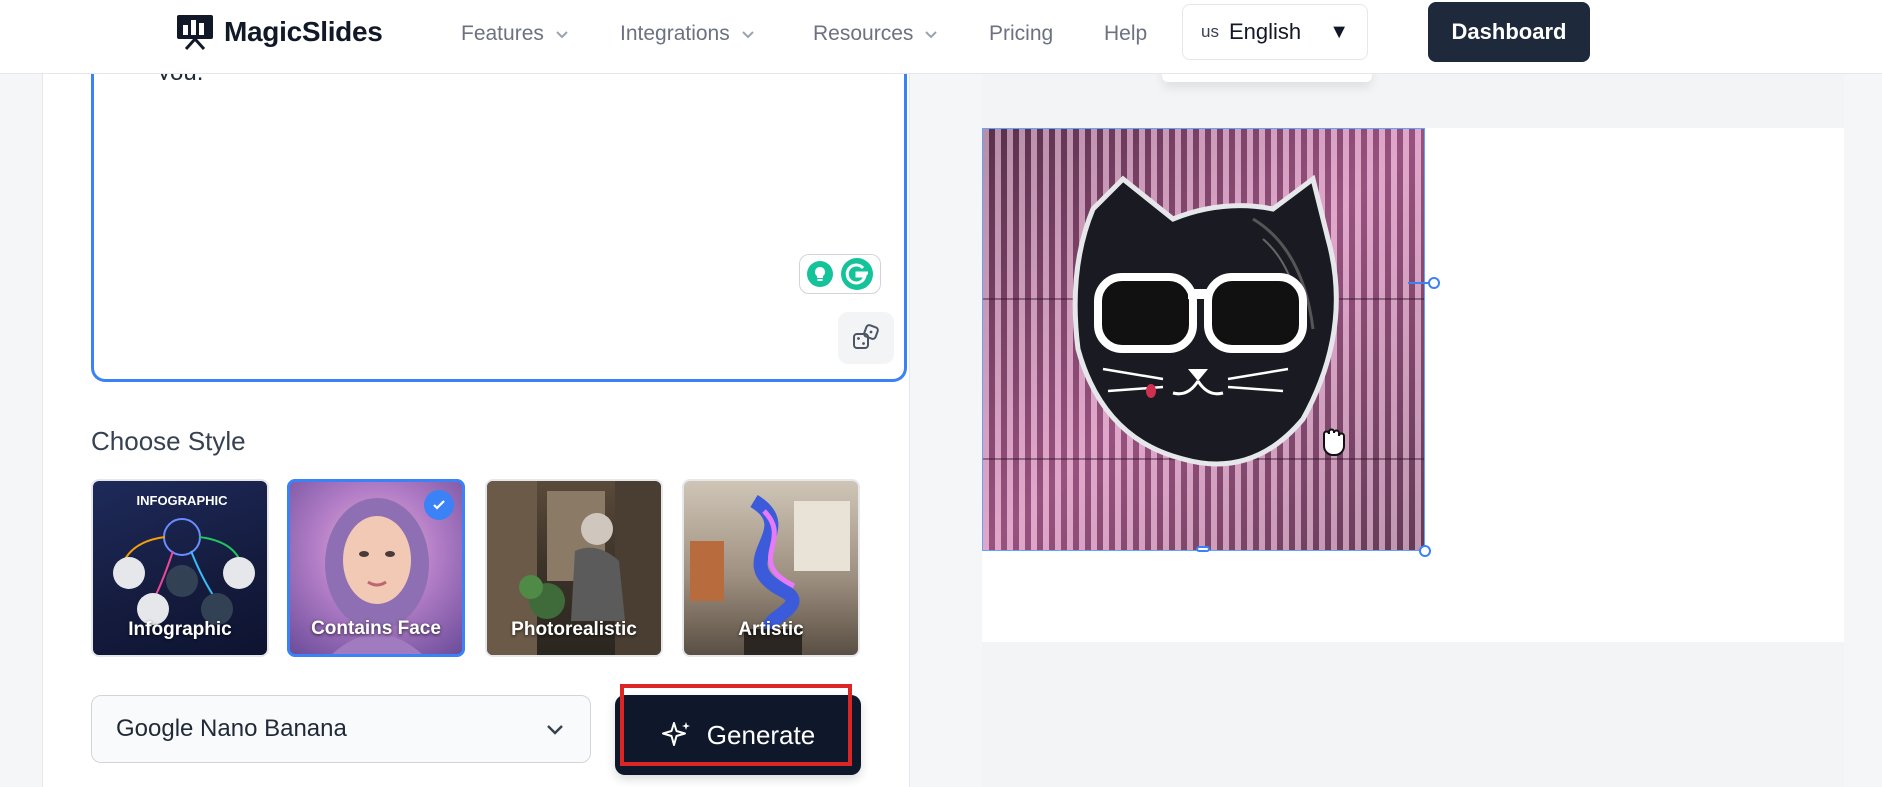 The image size is (1882, 787). I want to click on generate-button: Generate, so click(738, 735).